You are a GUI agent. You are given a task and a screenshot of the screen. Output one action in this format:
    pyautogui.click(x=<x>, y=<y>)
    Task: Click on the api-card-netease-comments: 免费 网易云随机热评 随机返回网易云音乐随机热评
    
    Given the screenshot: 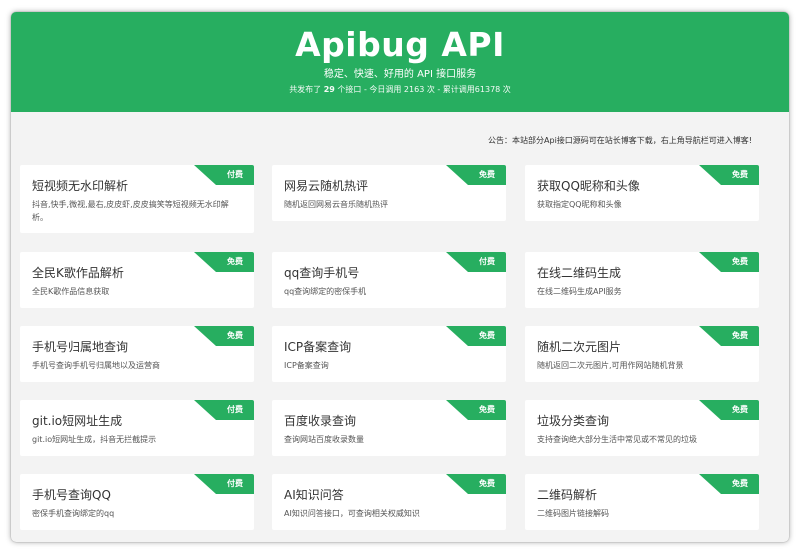 What is the action you would take?
    pyautogui.click(x=389, y=193)
    